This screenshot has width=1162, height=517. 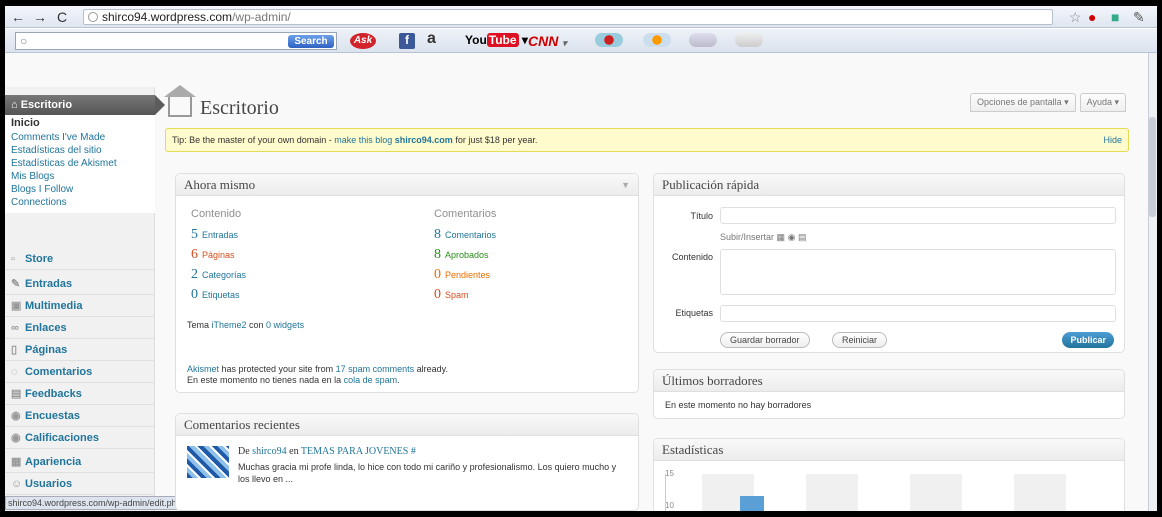 I want to click on spam-queue-link: cola de spam, so click(x=371, y=380).